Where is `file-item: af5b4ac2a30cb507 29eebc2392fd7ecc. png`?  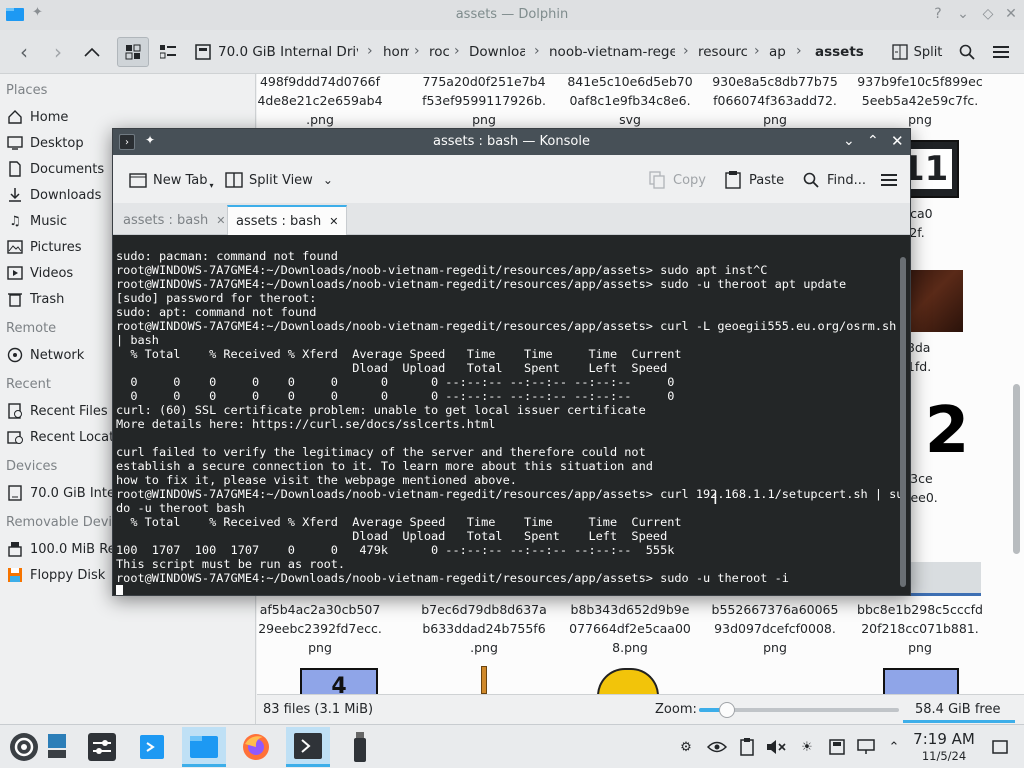
file-item: af5b4ac2a30cb507 29eebc2392fd7ecc. png is located at coordinates (321, 628).